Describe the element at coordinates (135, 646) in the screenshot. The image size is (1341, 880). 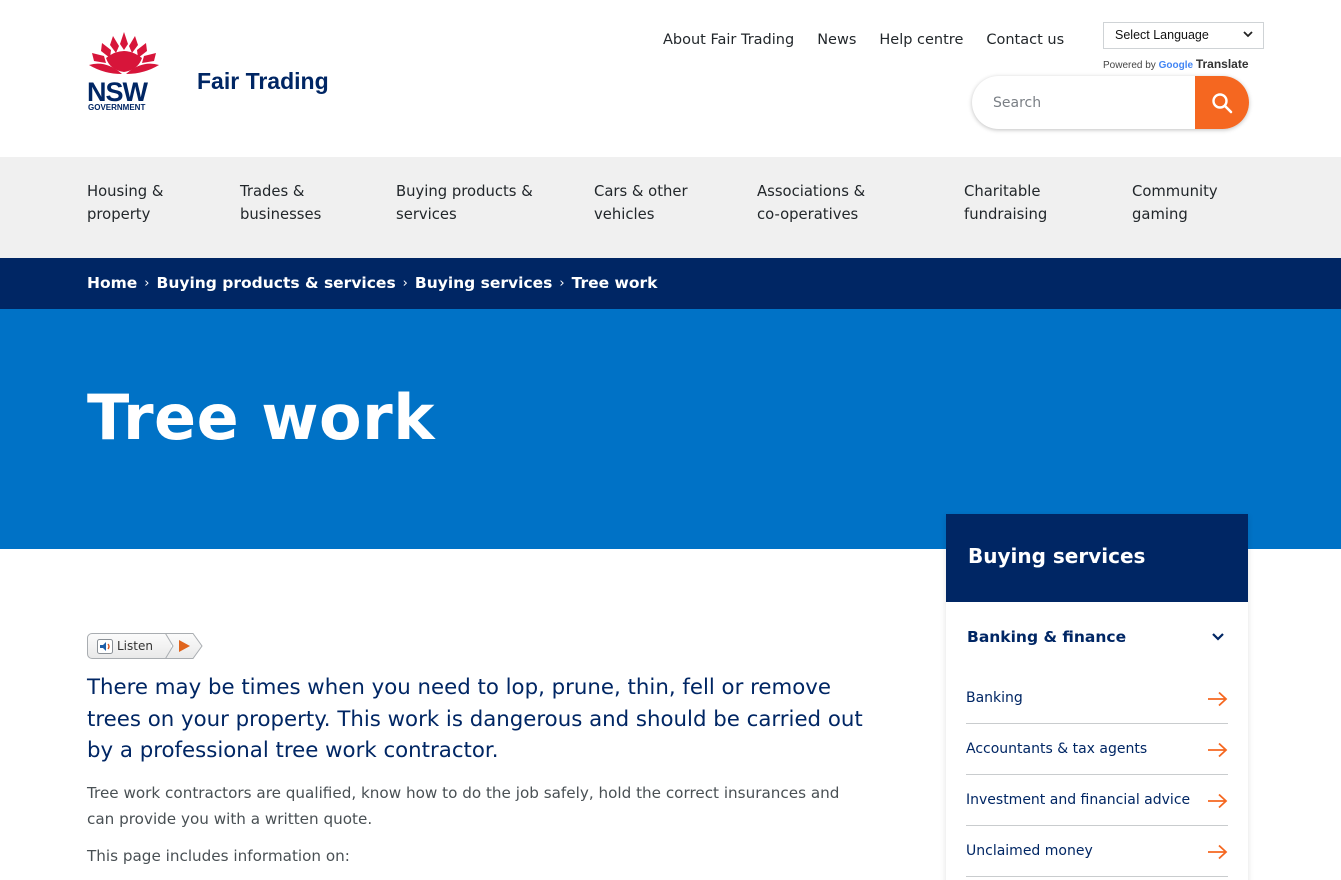
I see `listen-label: Listen` at that location.